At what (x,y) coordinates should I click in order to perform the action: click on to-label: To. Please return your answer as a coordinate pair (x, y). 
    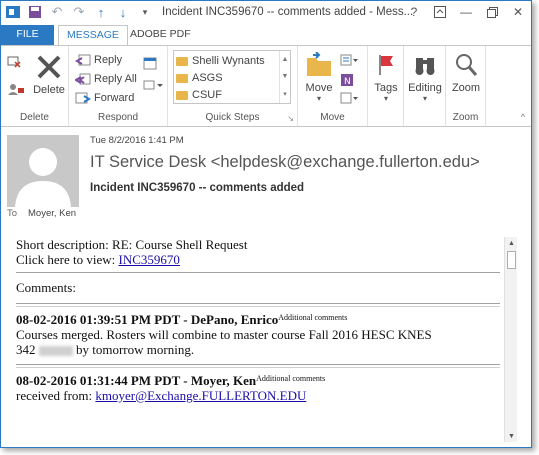
    Looking at the image, I should click on (12, 213).